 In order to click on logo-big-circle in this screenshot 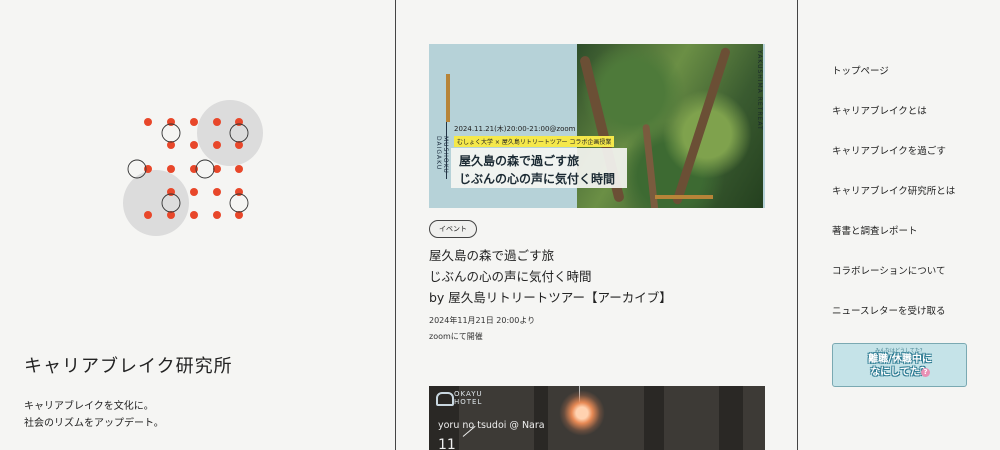, I will do `click(156, 203)`.